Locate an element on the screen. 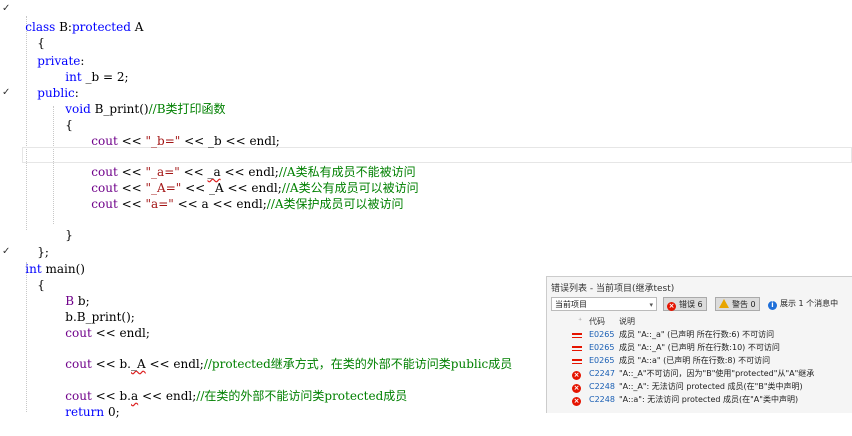 The width and height of the screenshot is (852, 436). code-line: cout << endl; is located at coordinates (100, 324).